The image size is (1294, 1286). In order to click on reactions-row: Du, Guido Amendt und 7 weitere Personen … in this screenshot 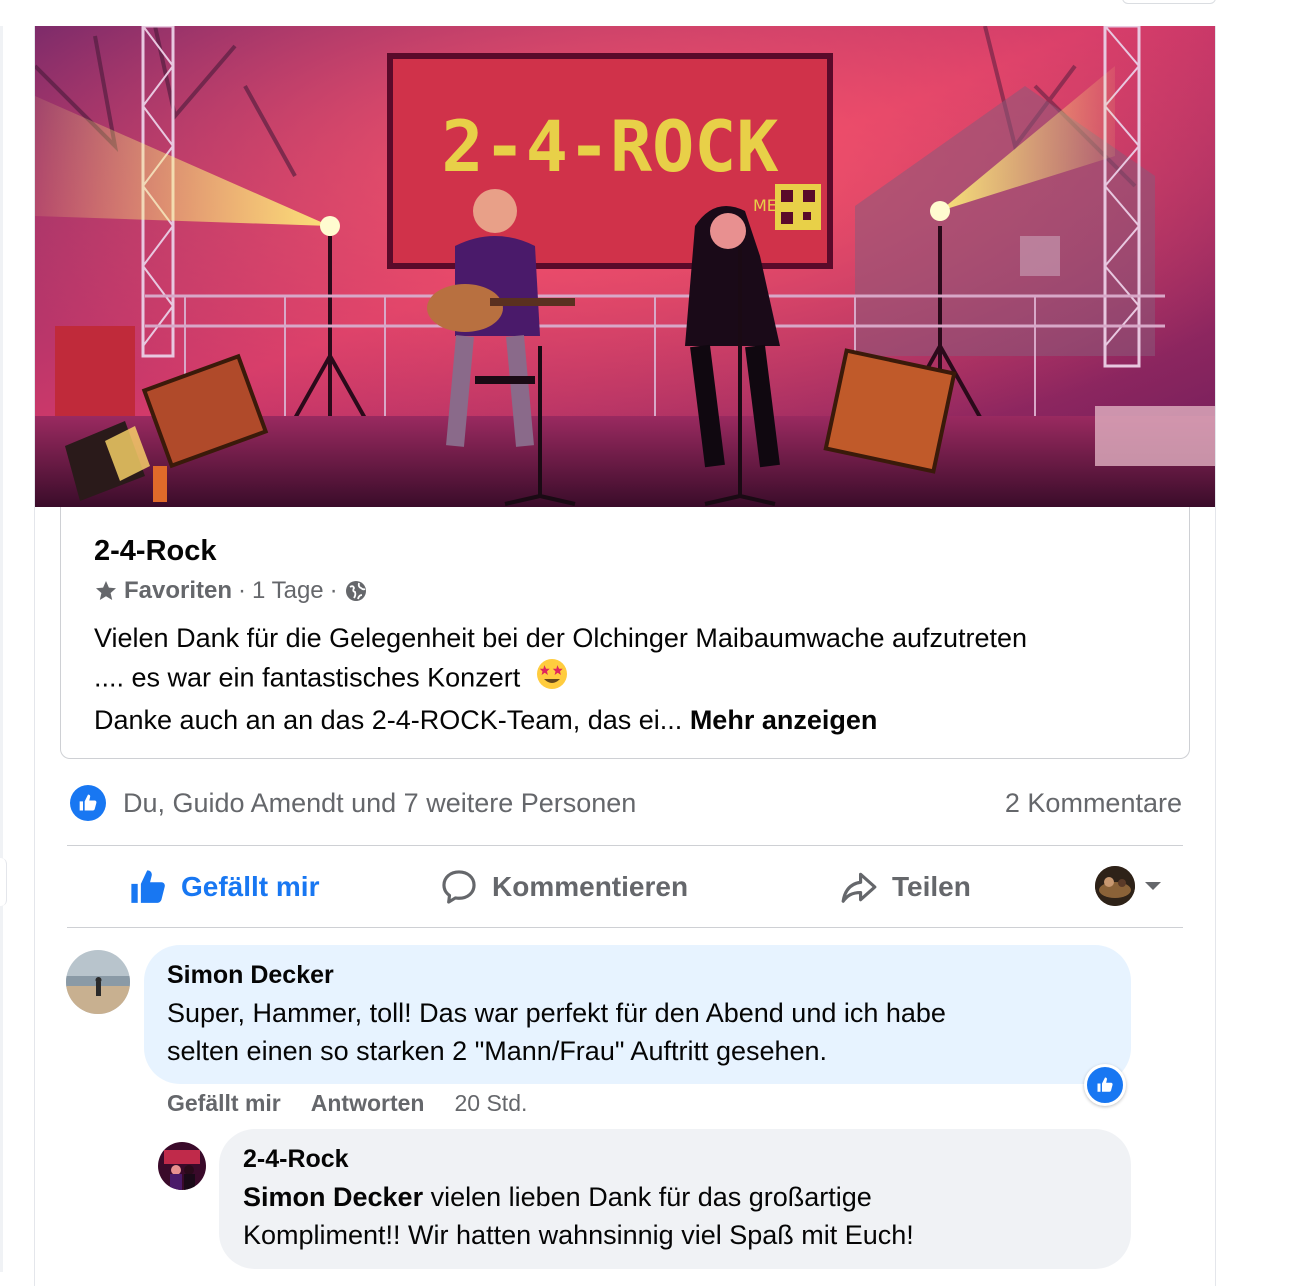, I will do `click(626, 805)`.